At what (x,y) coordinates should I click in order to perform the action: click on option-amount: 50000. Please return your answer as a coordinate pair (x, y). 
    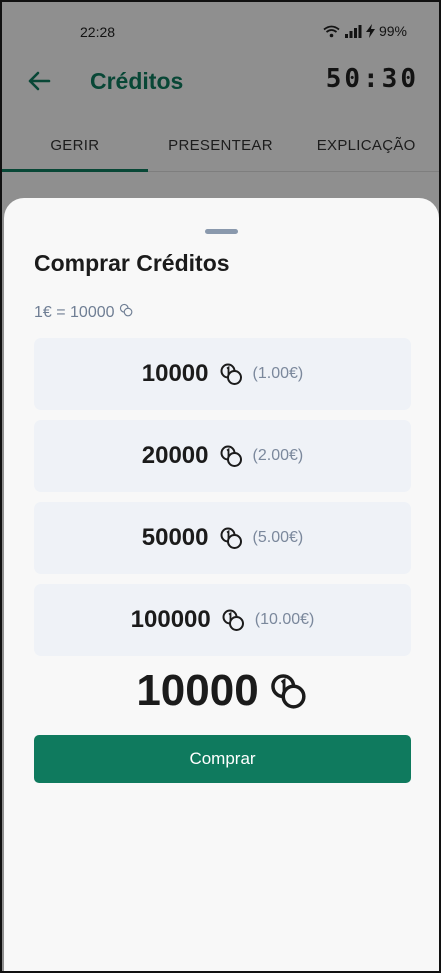
    Looking at the image, I should click on (175, 537).